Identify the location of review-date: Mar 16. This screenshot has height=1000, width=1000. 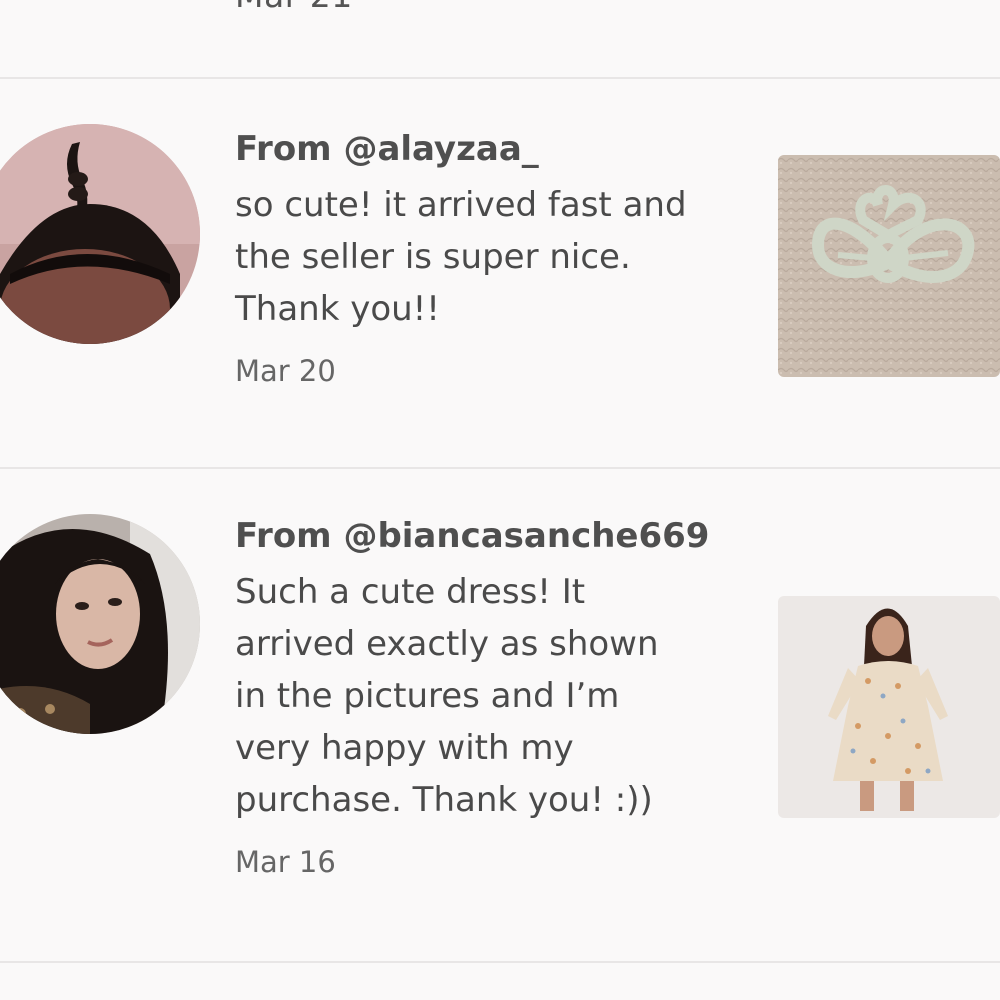
(285, 862).